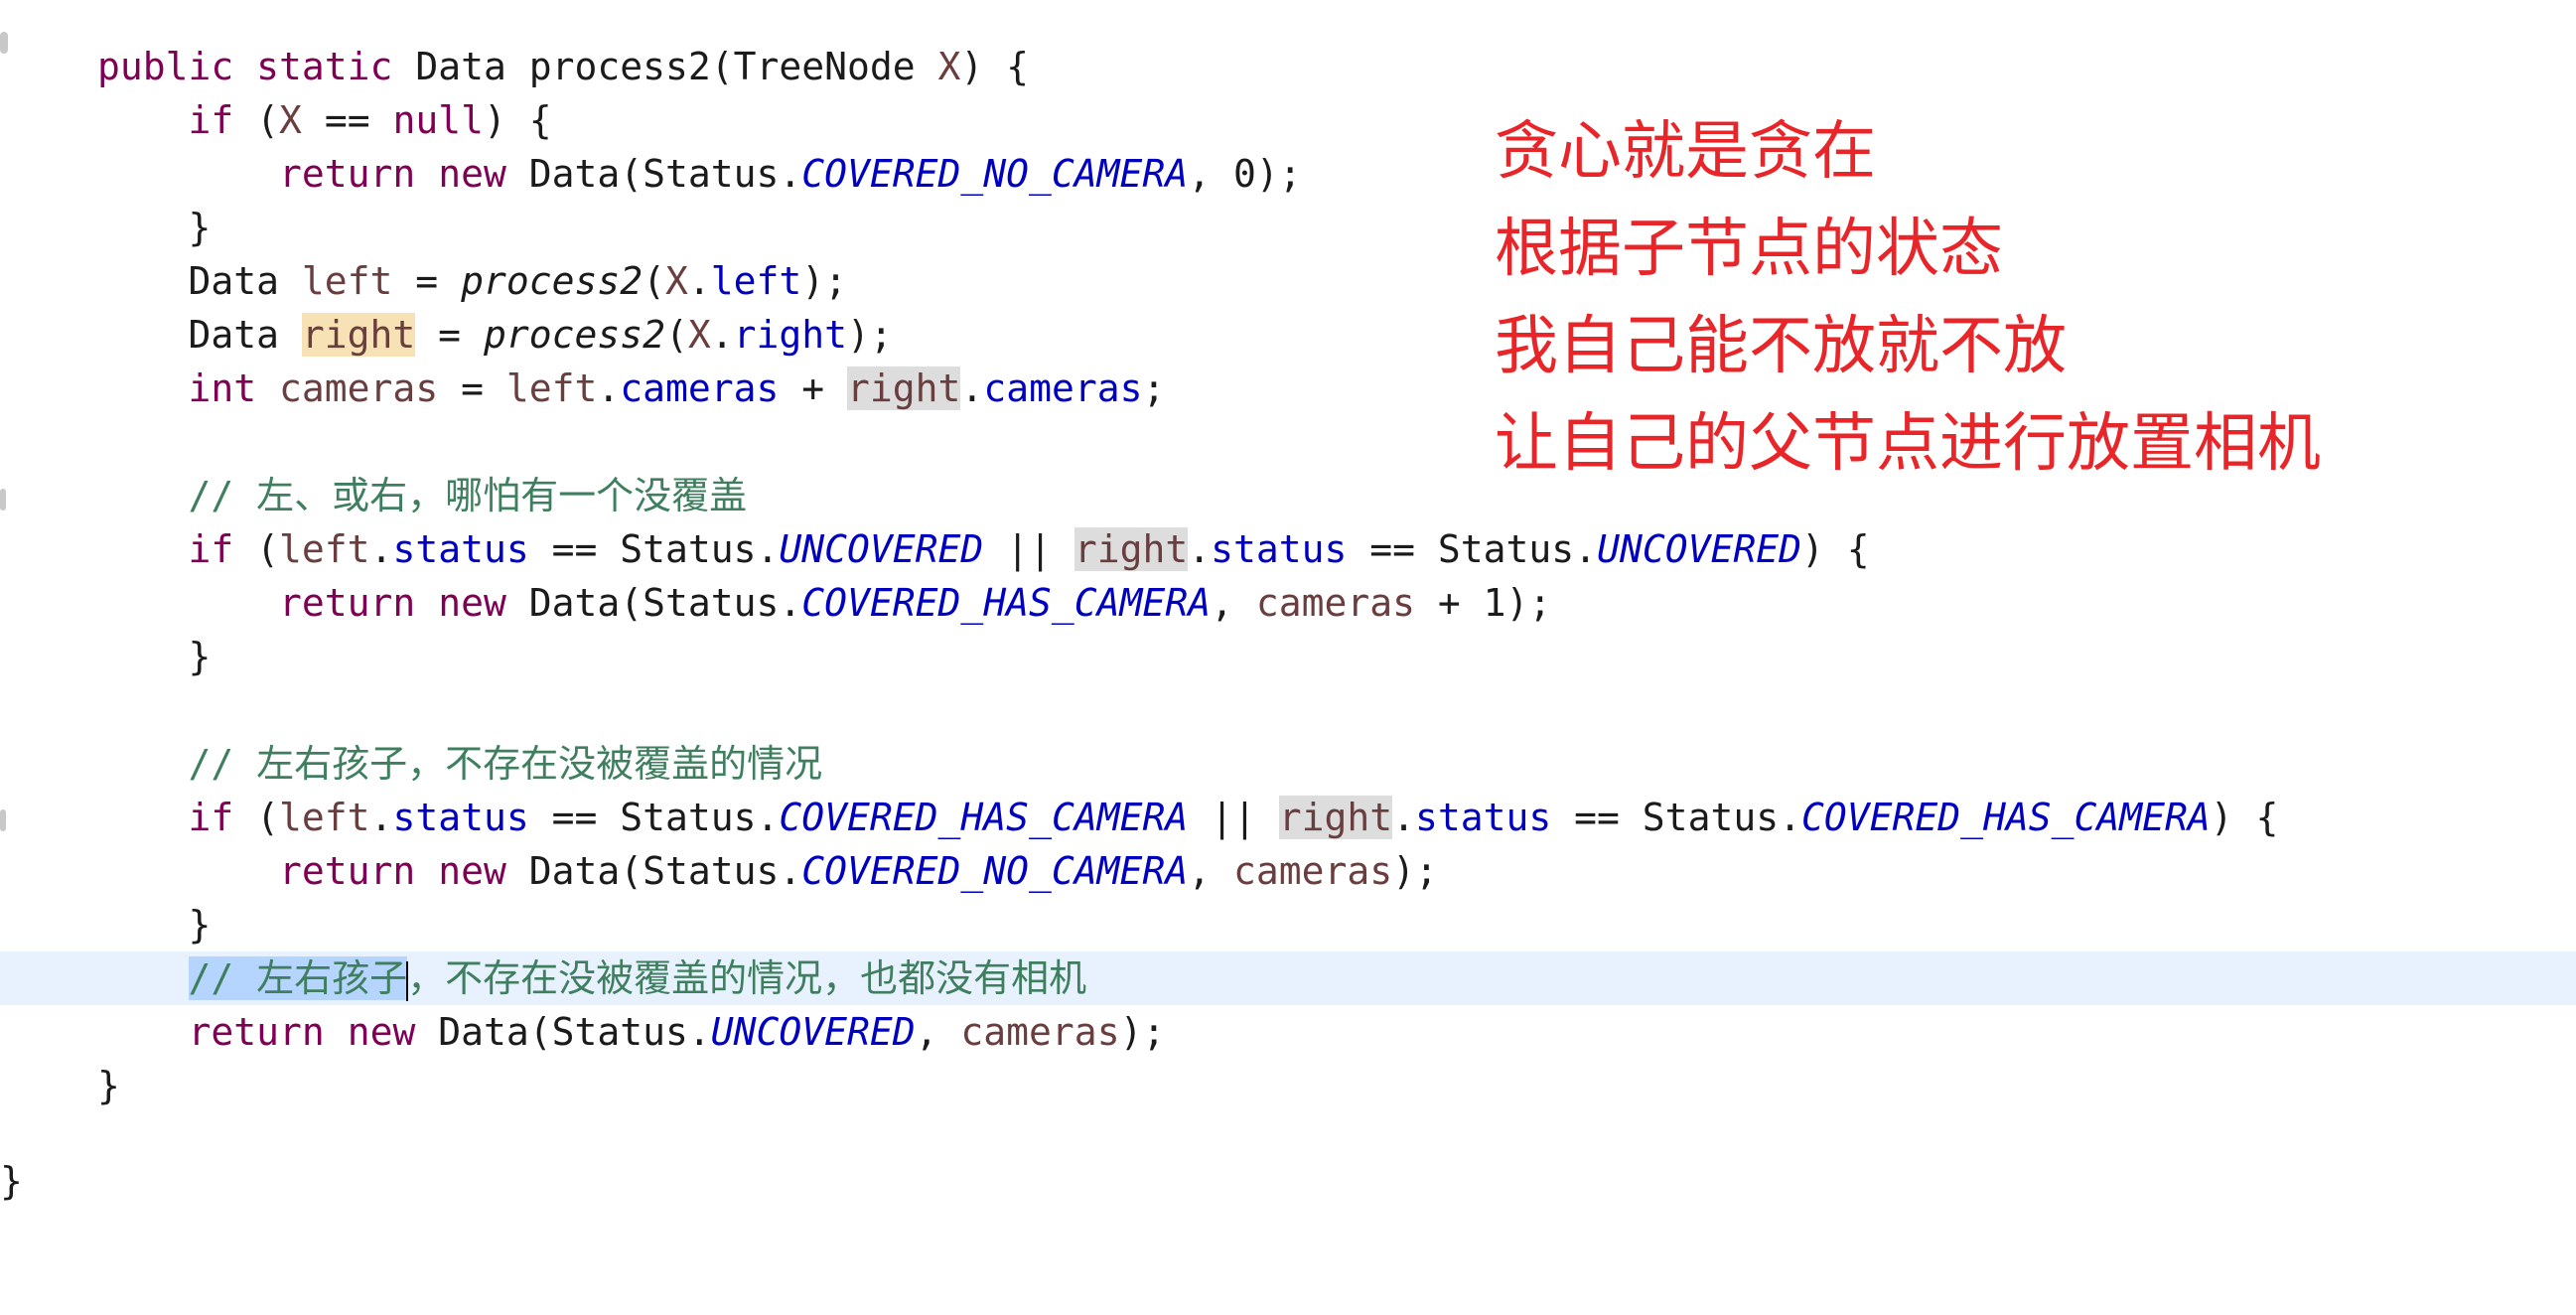 Image resolution: width=2576 pixels, height=1315 pixels. Describe the element at coordinates (1288, 764) in the screenshot. I see `code-line-14: // 左右孩子，不存在没被覆盖的情况` at that location.